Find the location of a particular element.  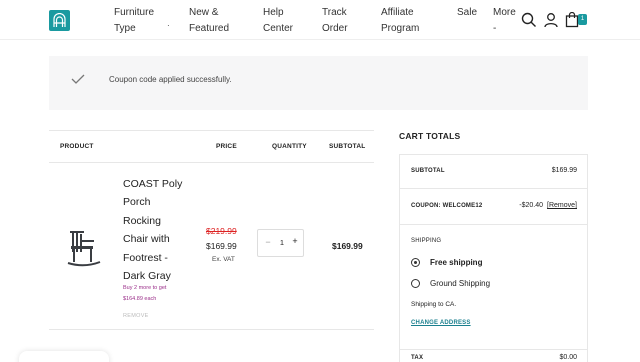

shipping-label: SHIPPING is located at coordinates (426, 241).